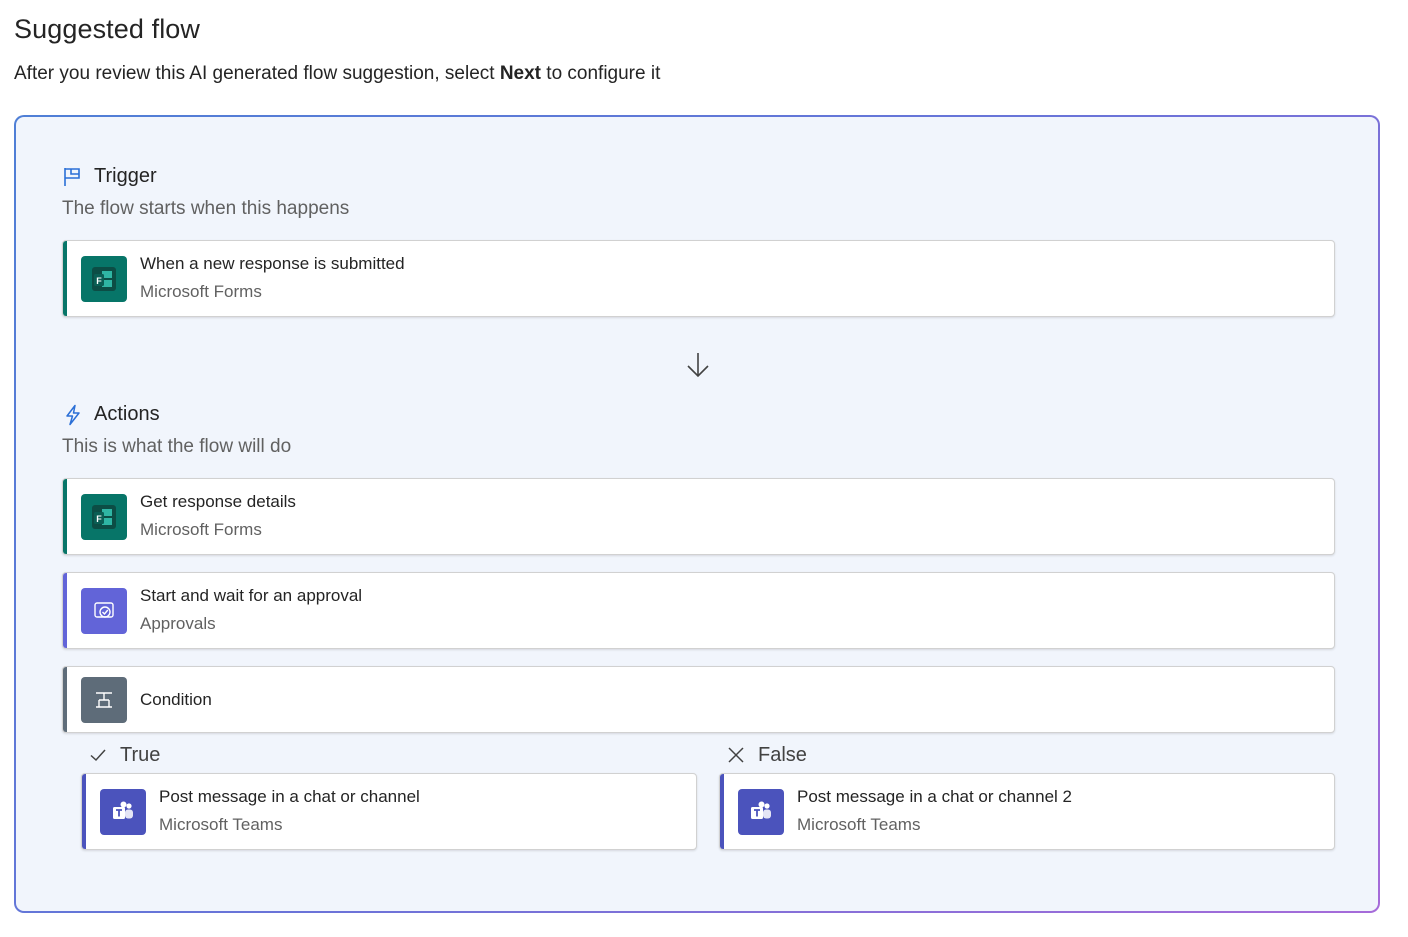 The height and width of the screenshot is (937, 1408). I want to click on true-branch-label: True, so click(140, 755).